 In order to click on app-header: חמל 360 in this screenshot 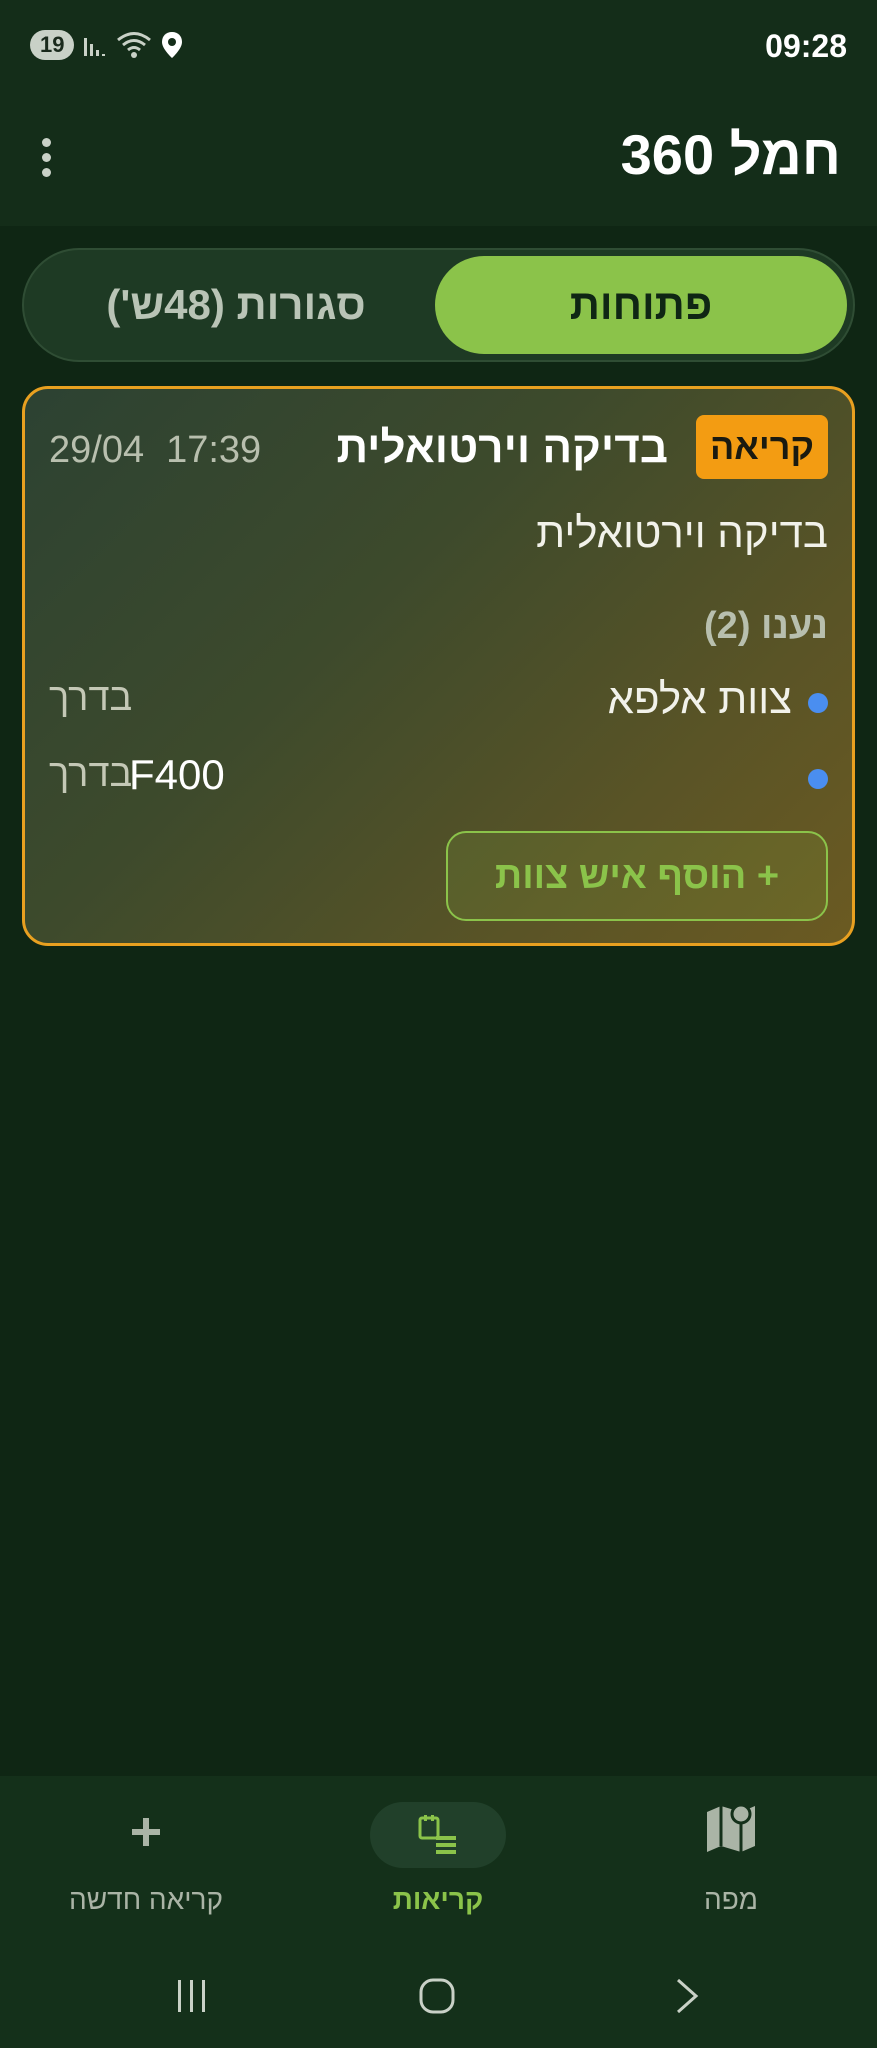, I will do `click(438, 161)`.